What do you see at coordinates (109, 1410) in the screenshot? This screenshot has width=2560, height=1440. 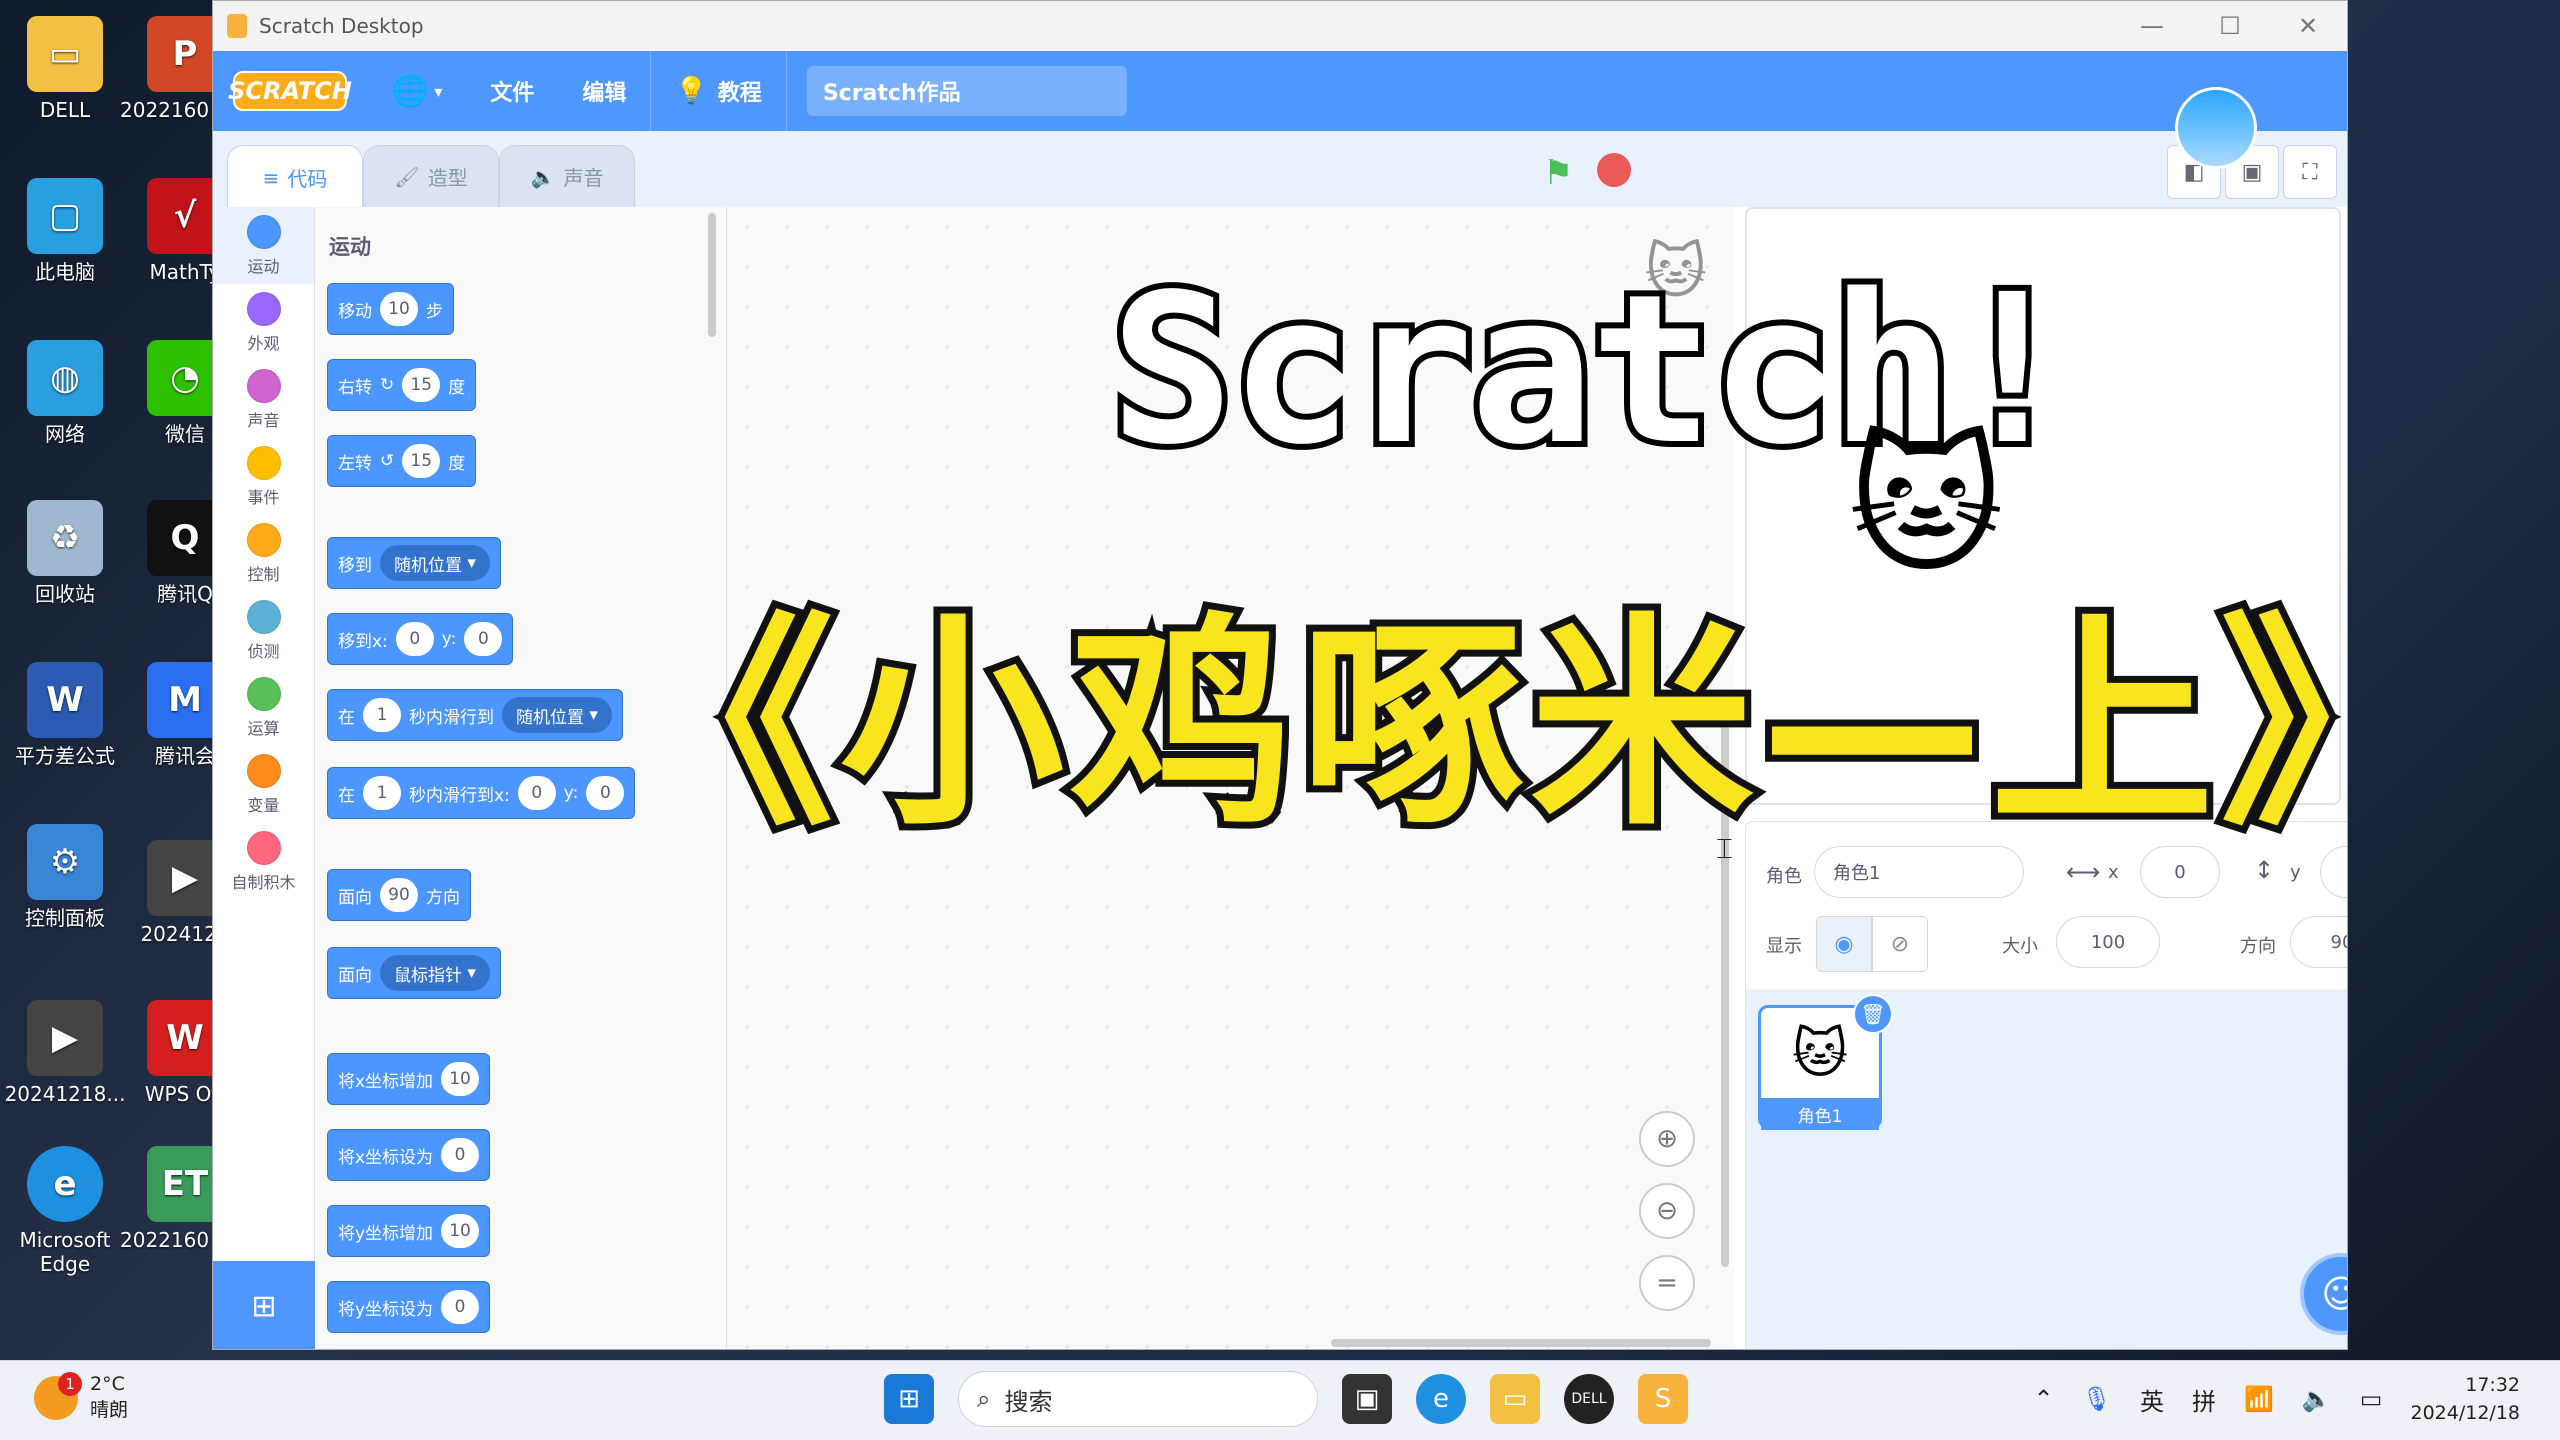 I see `weather-condition: 晴朗` at bounding box center [109, 1410].